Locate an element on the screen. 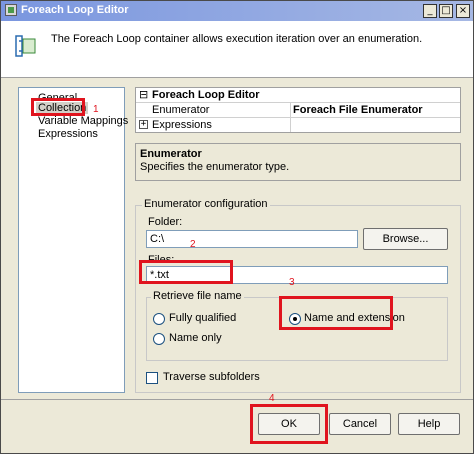 The image size is (474, 454). expressions-property-label: Expressions is located at coordinates (182, 125).